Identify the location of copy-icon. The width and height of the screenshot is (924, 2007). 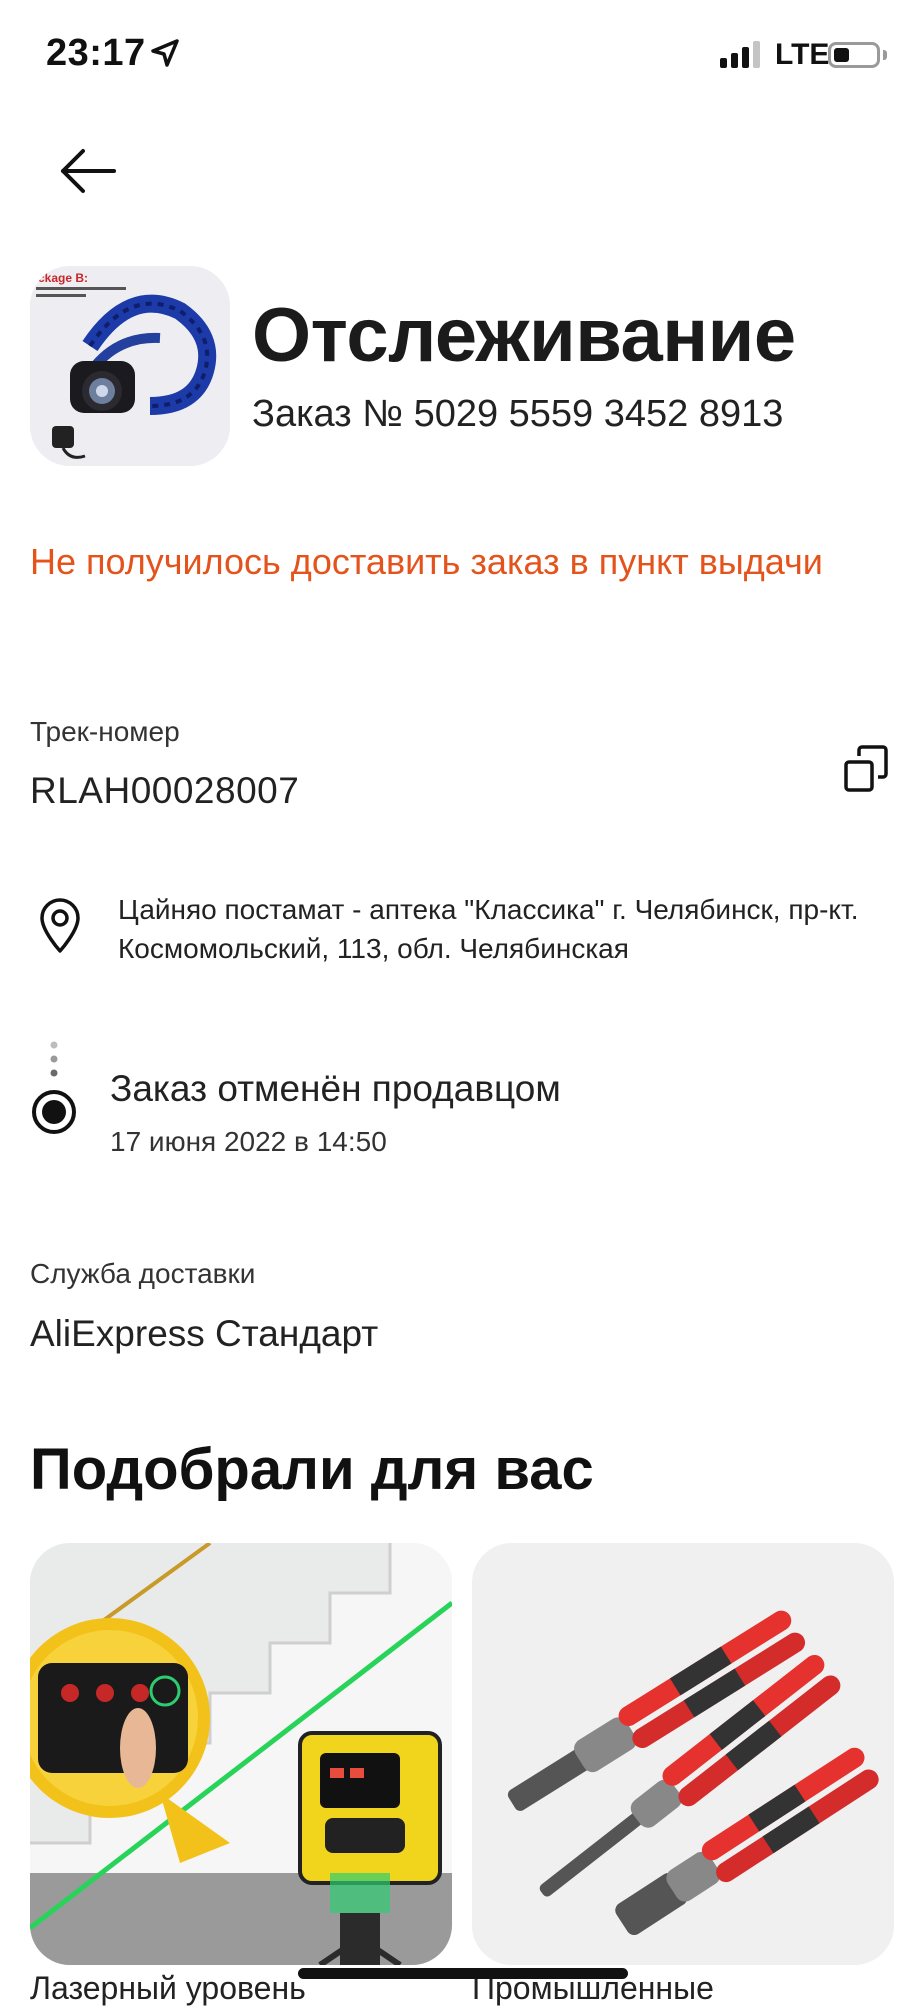
(866, 768).